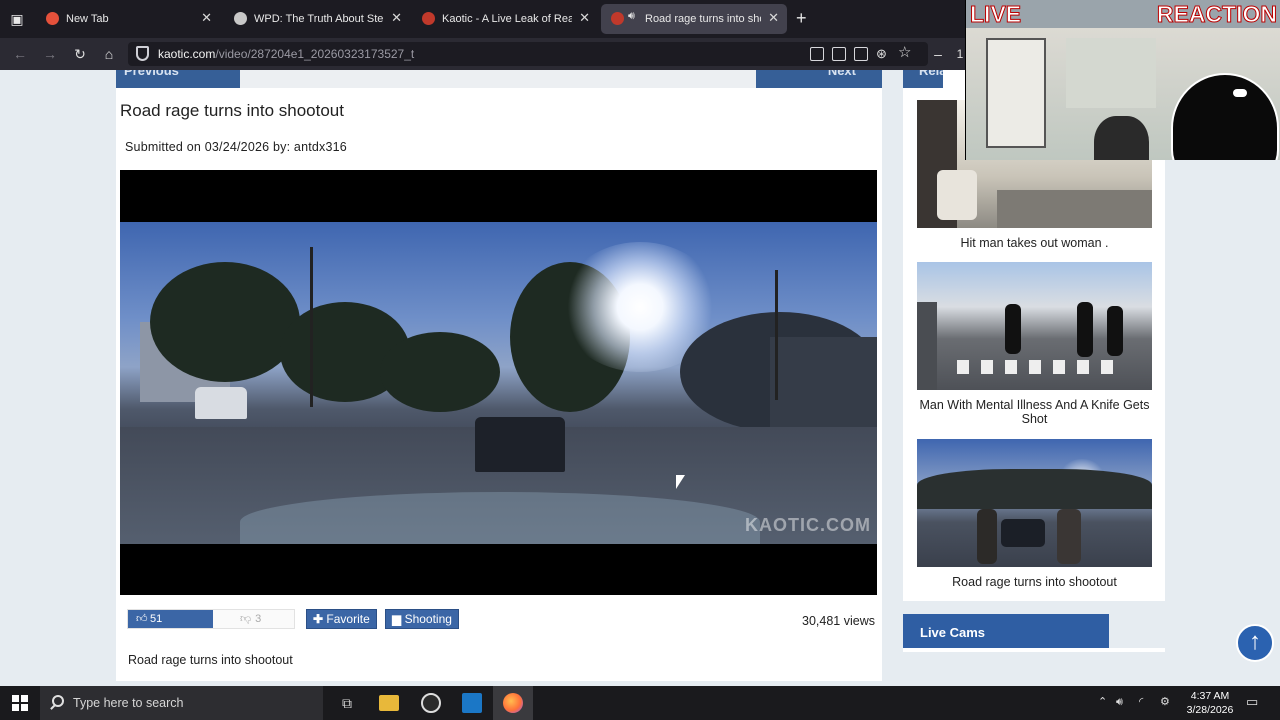 Image resolution: width=1280 pixels, height=720 pixels. What do you see at coordinates (1102, 702) in the screenshot?
I see `tray-chevron-icon: ⌃` at bounding box center [1102, 702].